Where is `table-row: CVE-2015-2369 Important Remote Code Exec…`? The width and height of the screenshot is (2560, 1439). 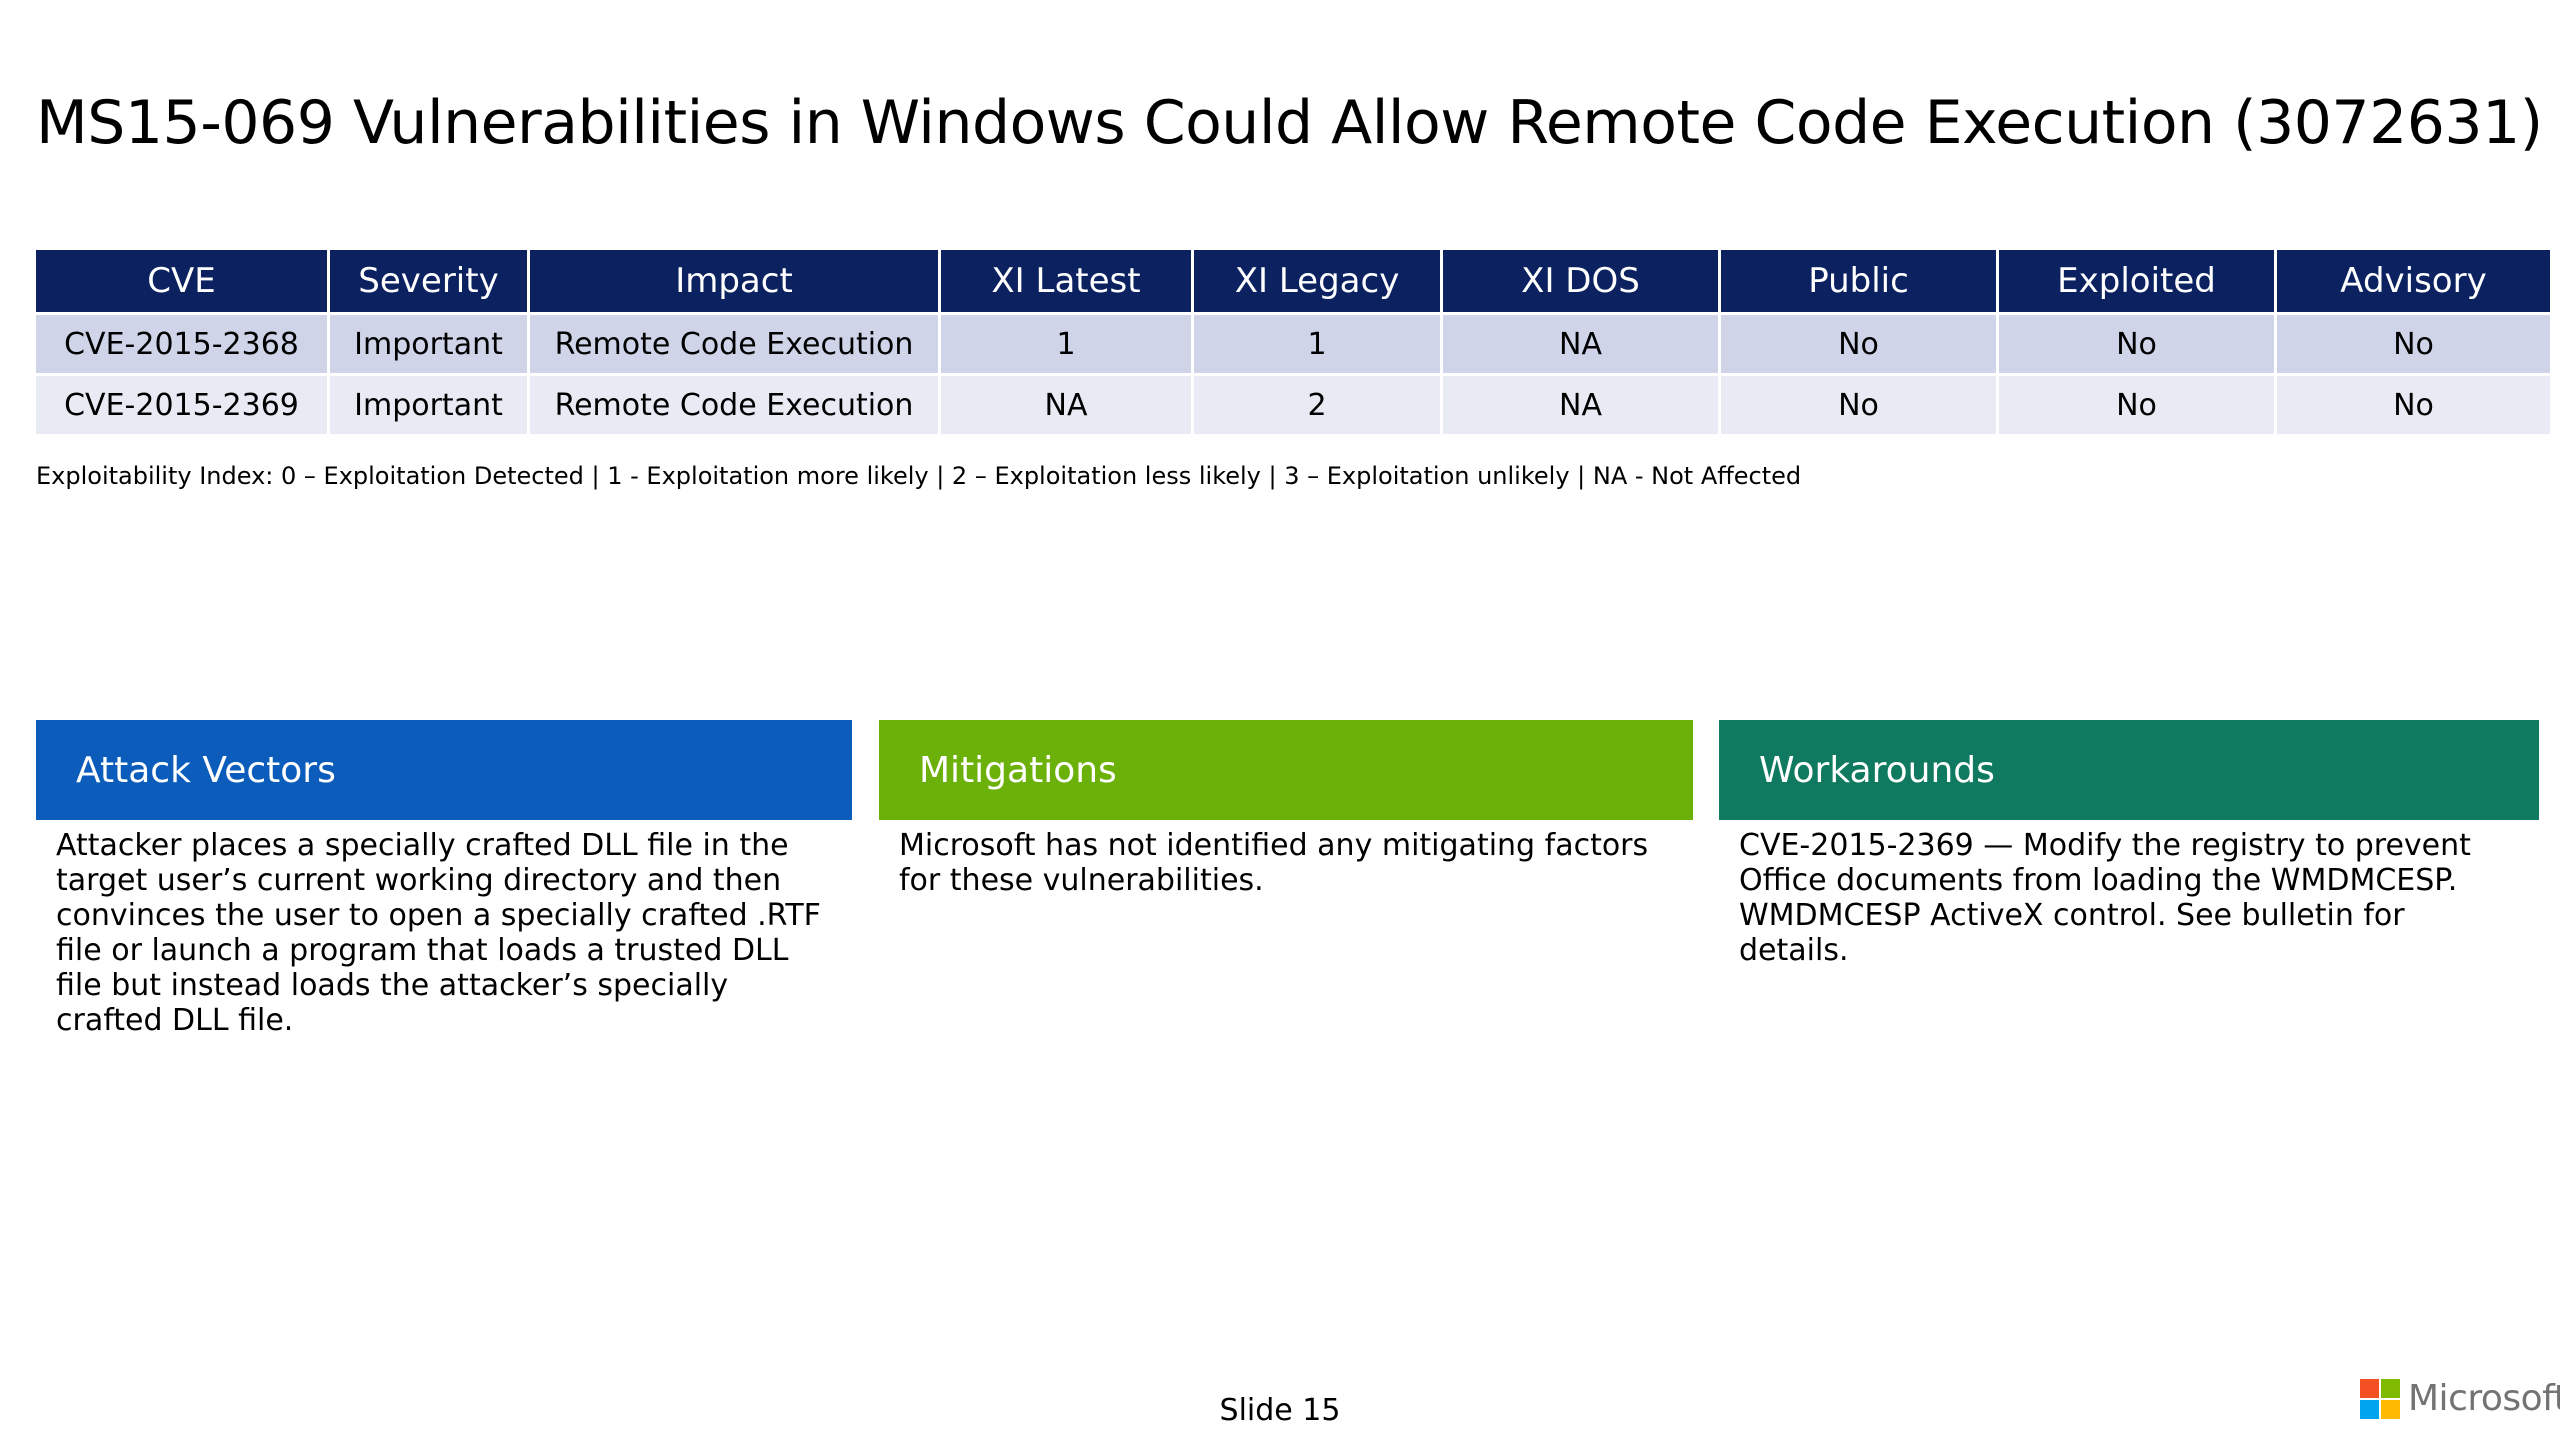
table-row: CVE-2015-2369 Important Remote Code Exec… is located at coordinates (1293, 403).